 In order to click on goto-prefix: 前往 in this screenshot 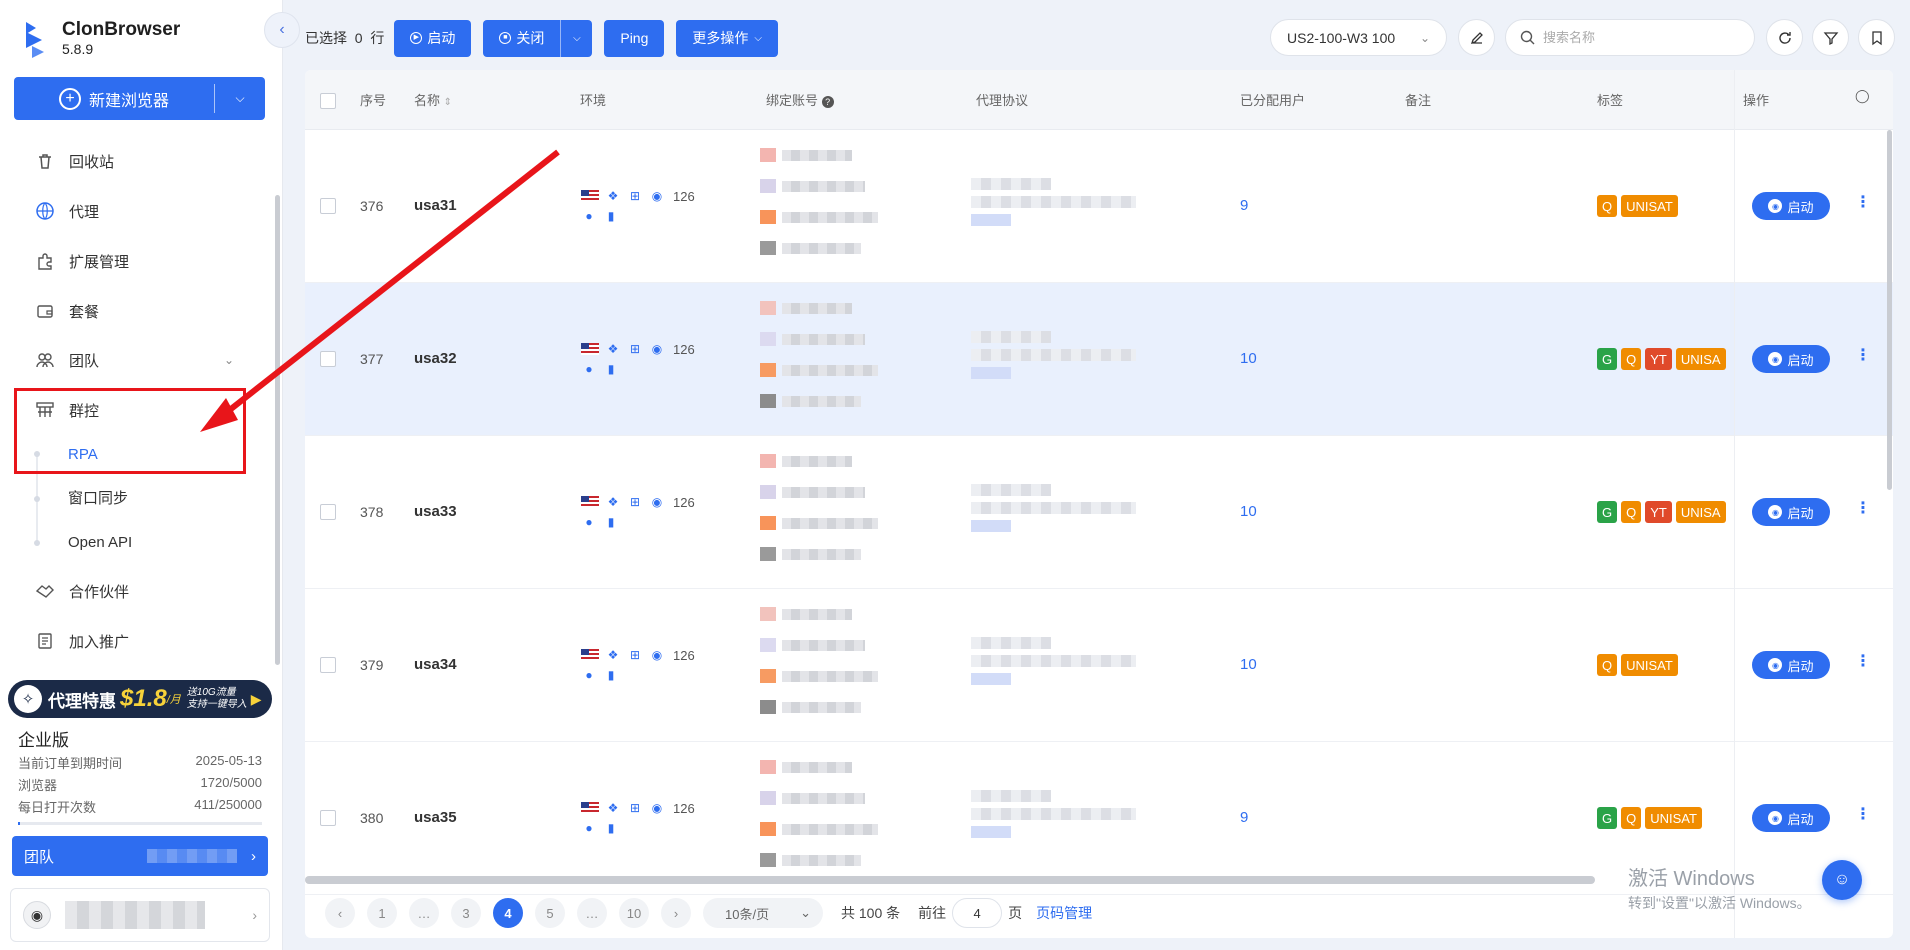, I will do `click(932, 913)`.